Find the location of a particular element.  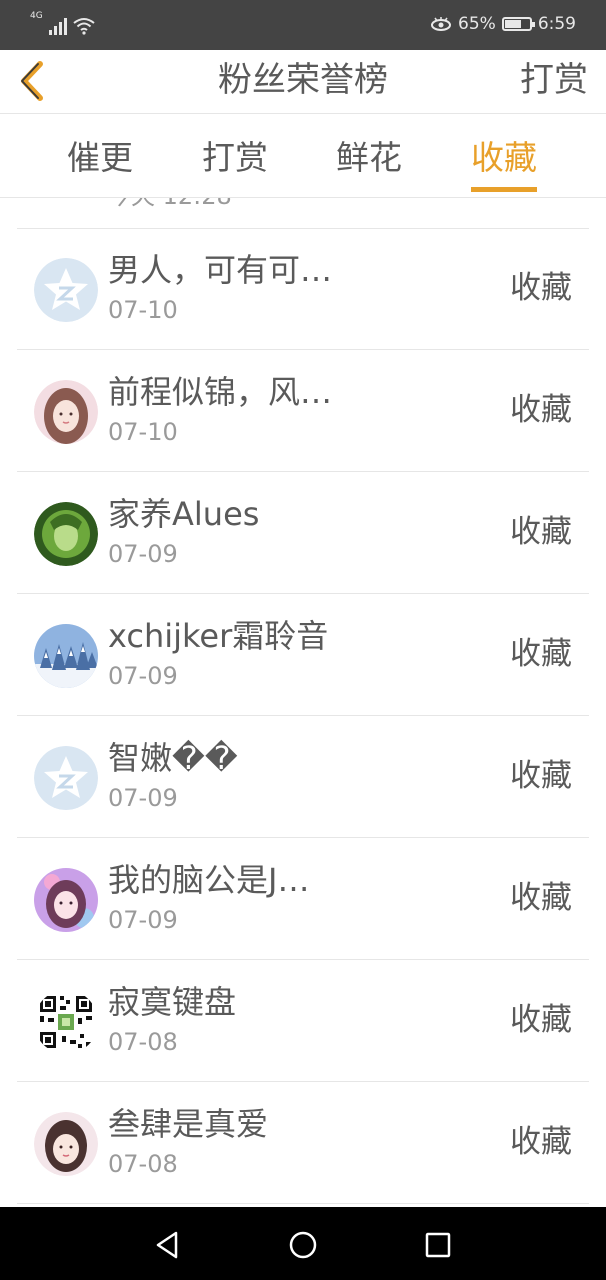

triangle-back-icon is located at coordinates (168, 1245).